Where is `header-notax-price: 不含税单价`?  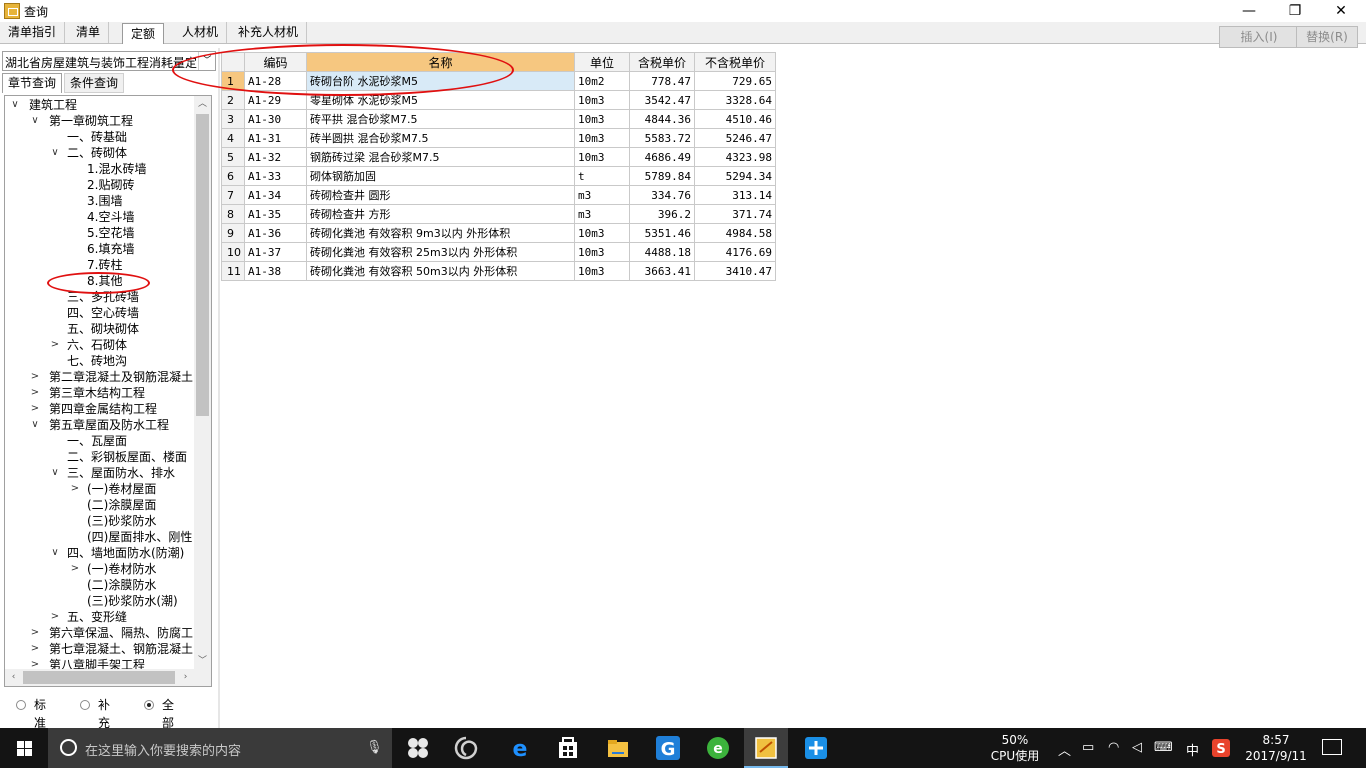
header-notax-price: 不含税单价 is located at coordinates (735, 62).